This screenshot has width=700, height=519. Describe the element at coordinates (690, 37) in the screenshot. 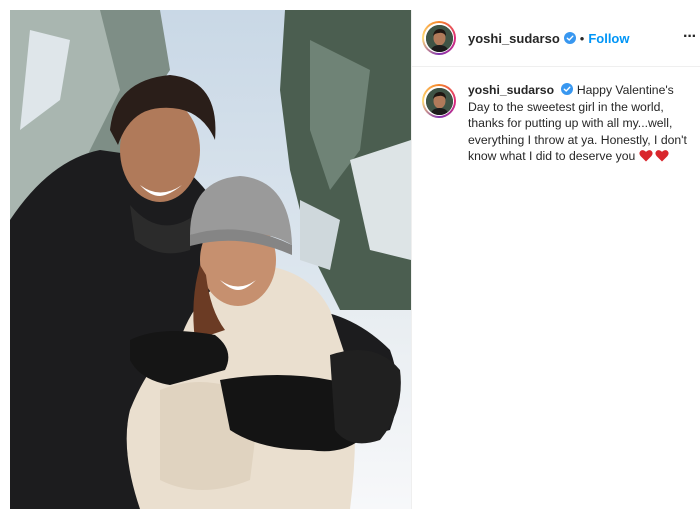

I see `more-options-icon: ···` at that location.